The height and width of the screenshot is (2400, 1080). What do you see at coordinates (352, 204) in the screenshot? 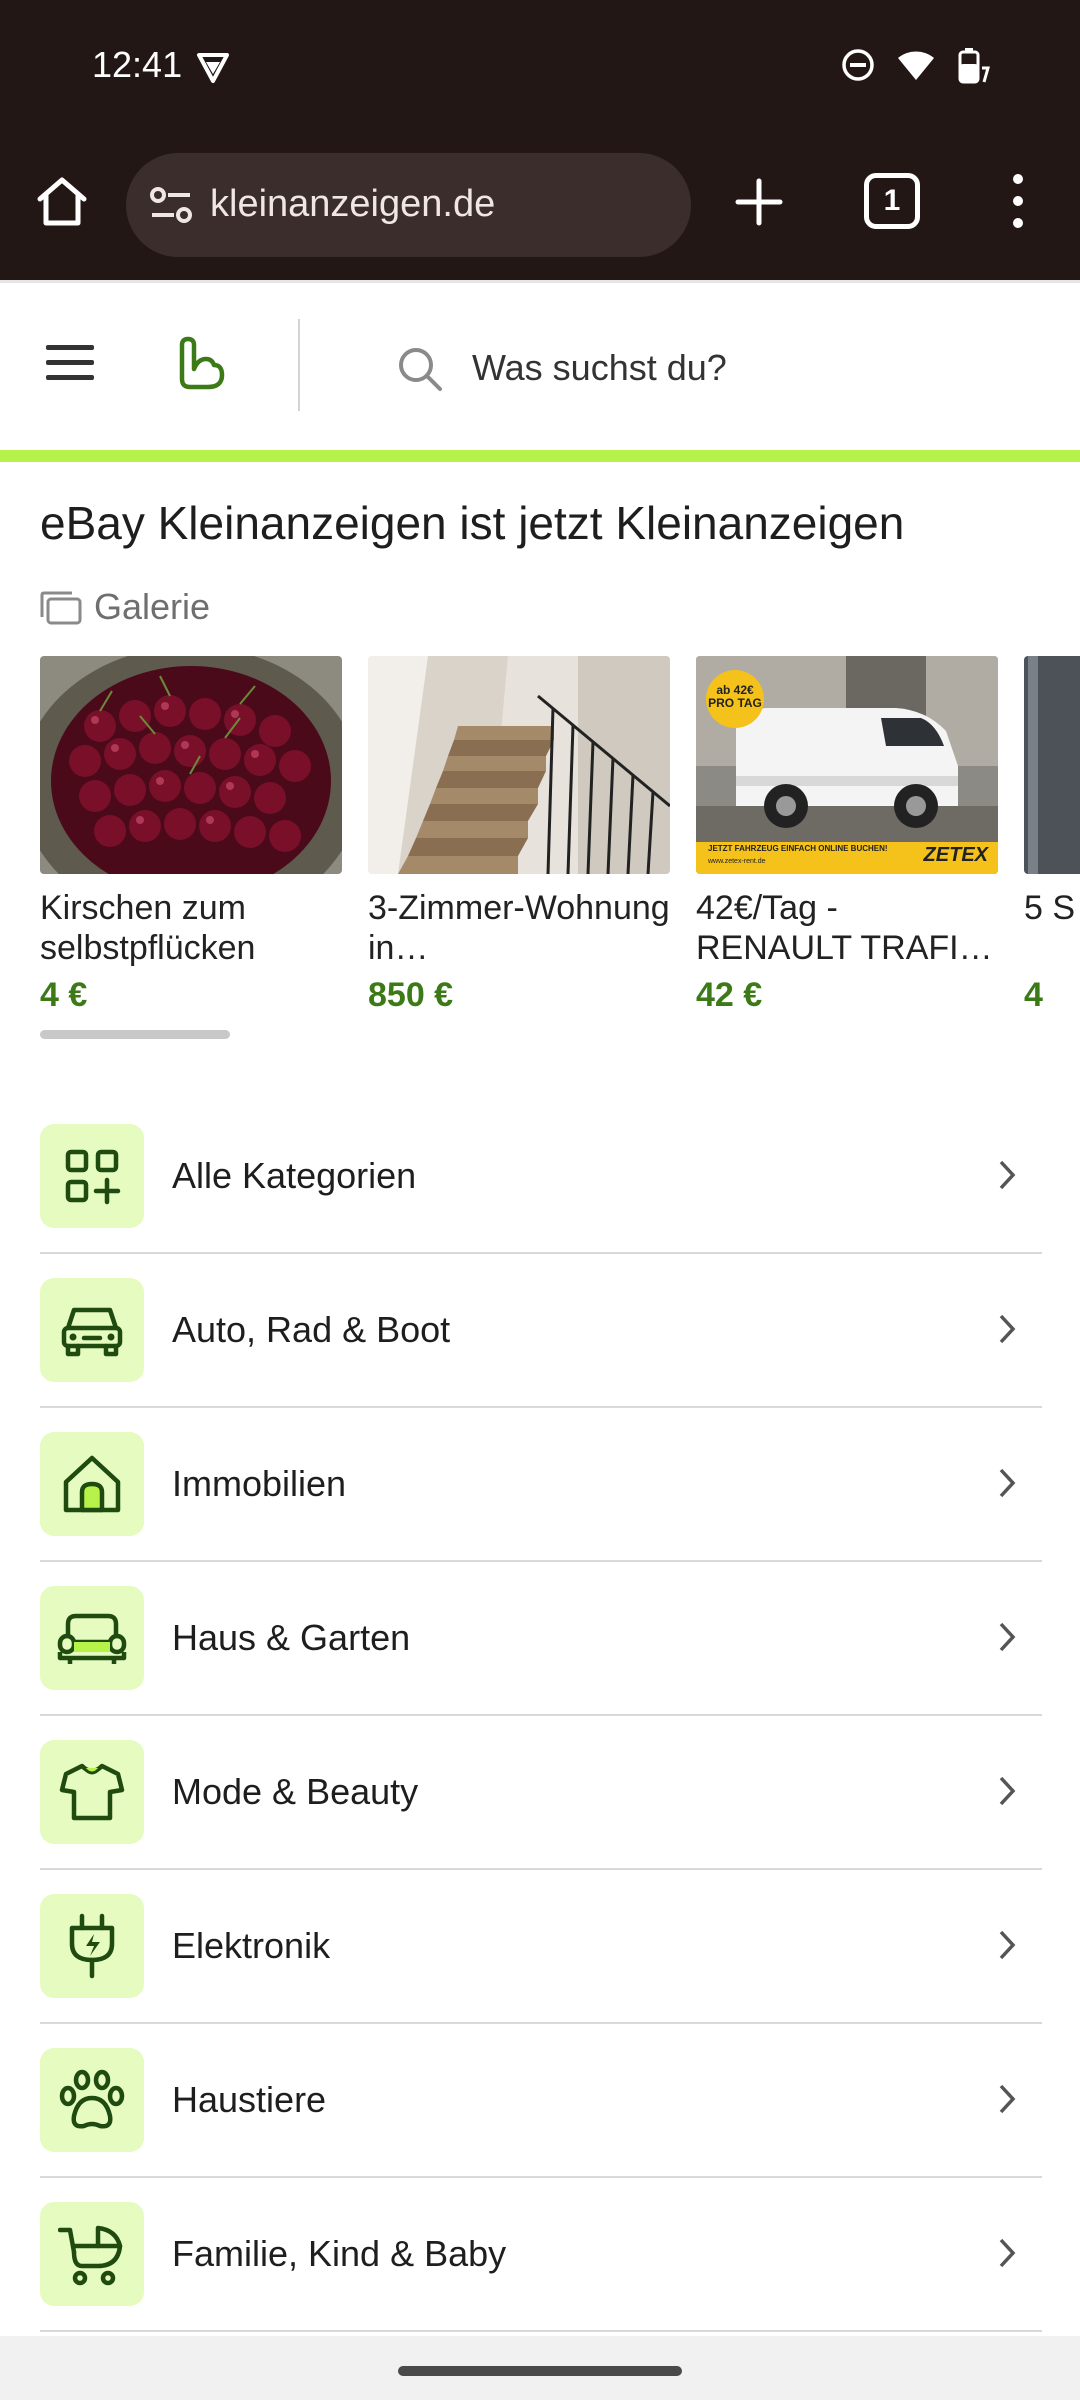
I see `url-text: kleinanzeigen.de` at bounding box center [352, 204].